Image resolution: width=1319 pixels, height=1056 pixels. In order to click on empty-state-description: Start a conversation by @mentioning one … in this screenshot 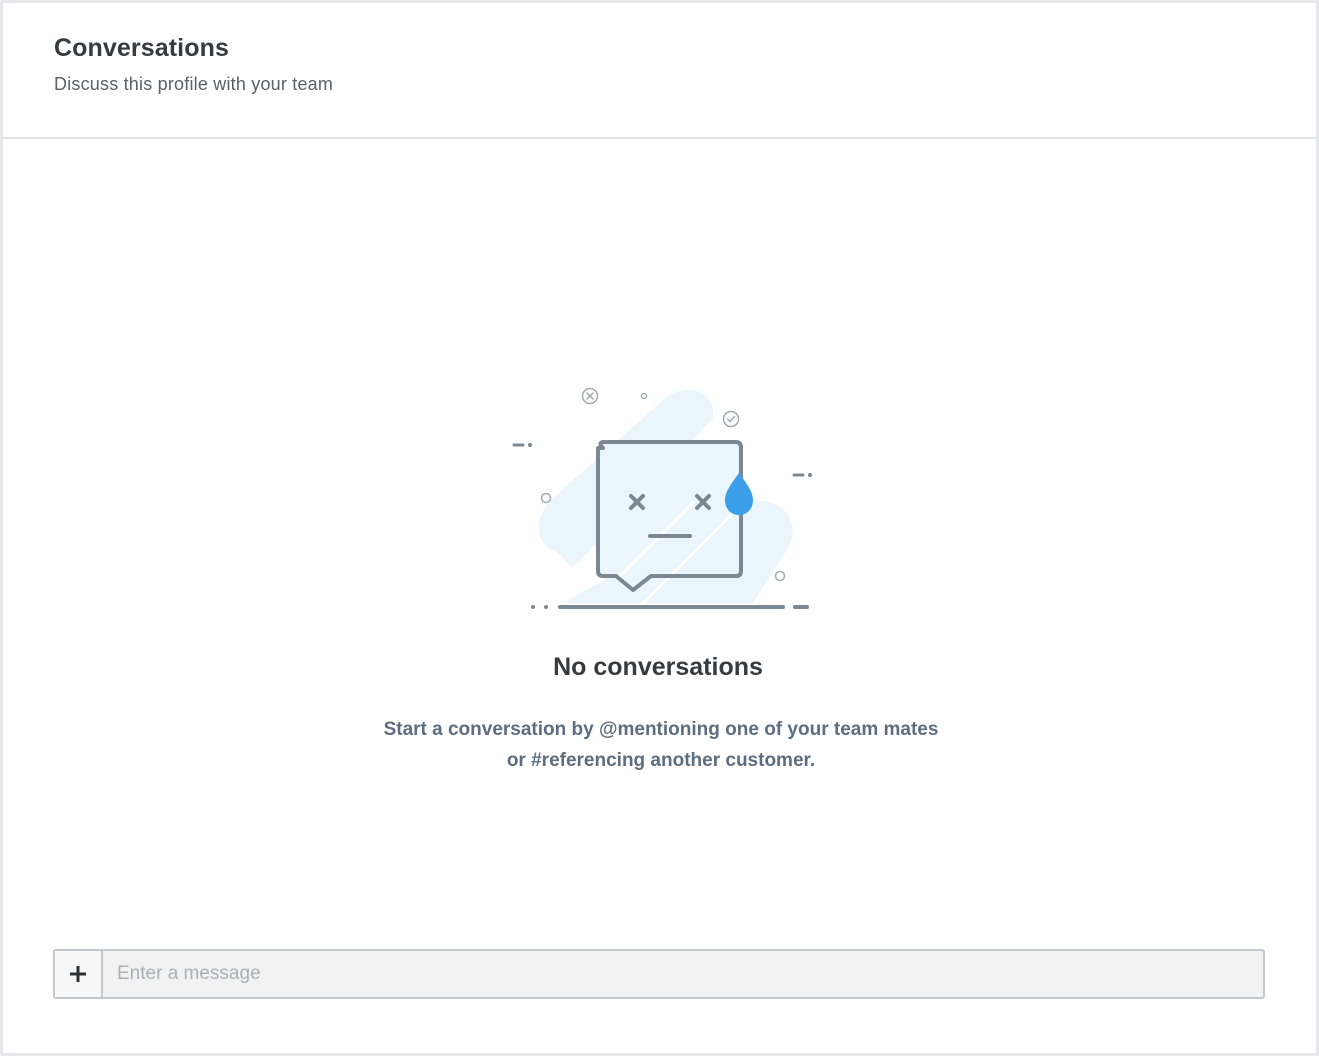, I will do `click(661, 745)`.